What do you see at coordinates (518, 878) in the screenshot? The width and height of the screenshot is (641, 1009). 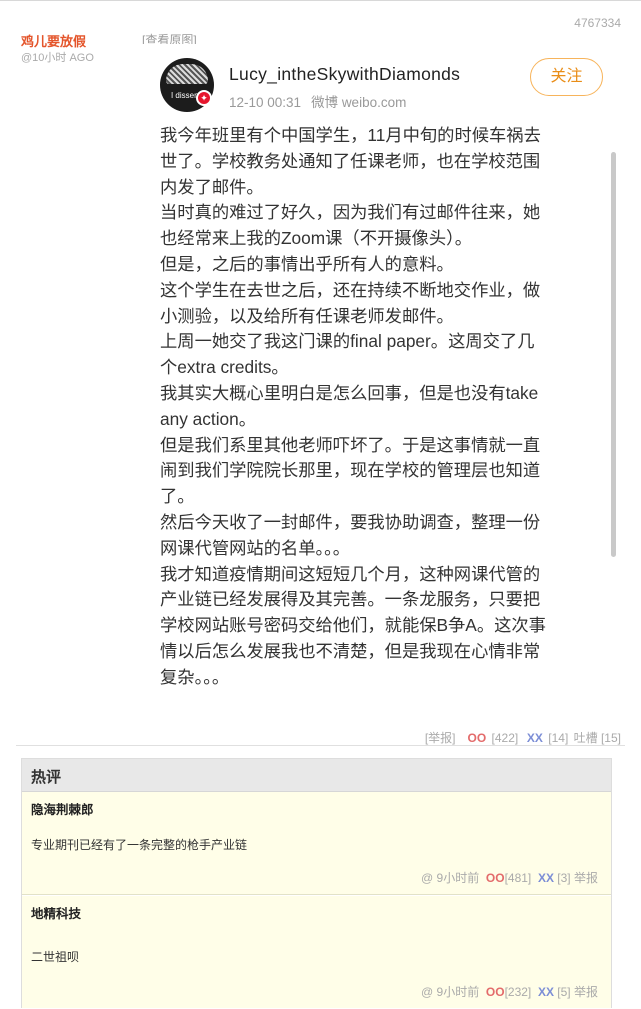 I see `oo-count: [481]` at bounding box center [518, 878].